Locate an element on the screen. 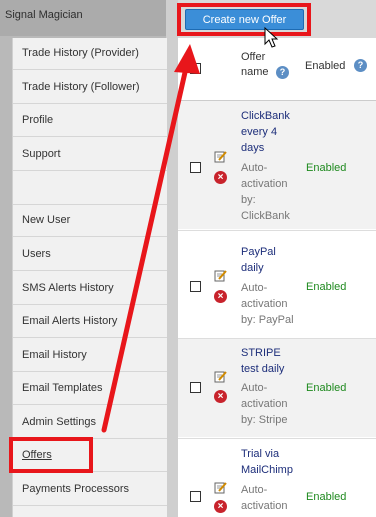 This screenshot has width=376, height=517. mouse-cursor-icon is located at coordinates (271, 37).